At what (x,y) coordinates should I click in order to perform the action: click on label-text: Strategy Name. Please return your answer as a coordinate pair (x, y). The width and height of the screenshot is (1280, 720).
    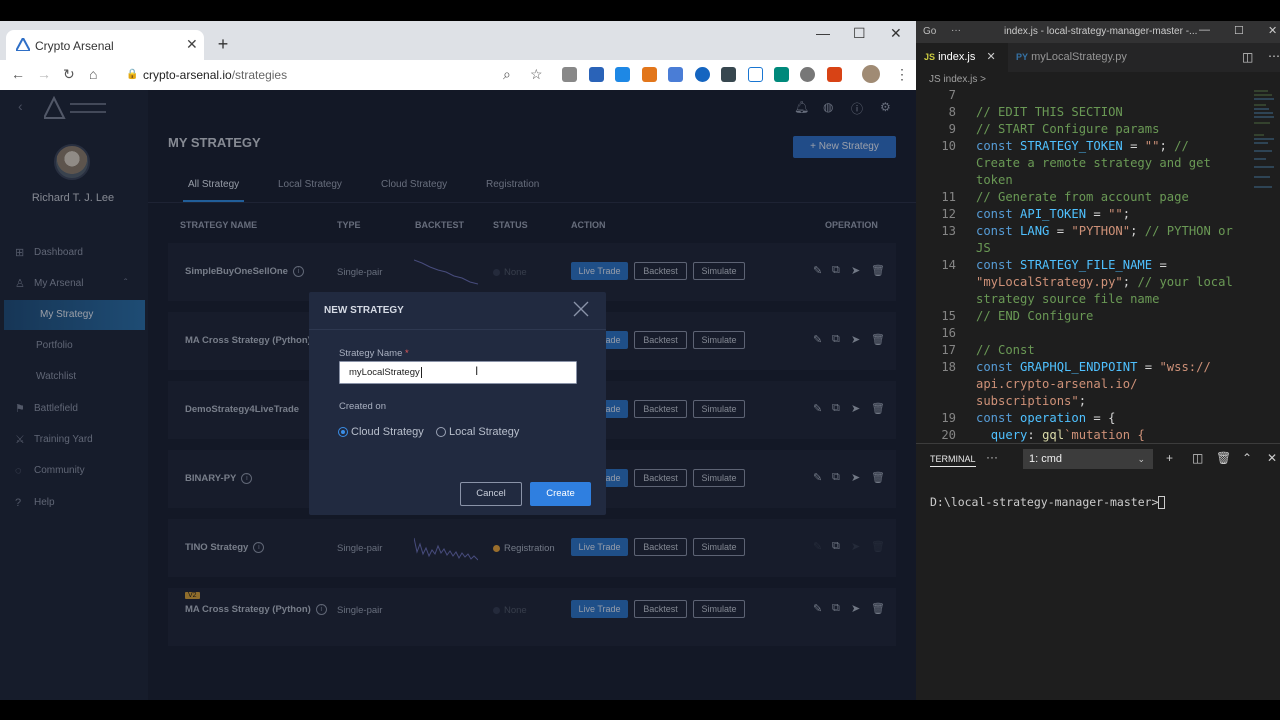
    Looking at the image, I should click on (371, 353).